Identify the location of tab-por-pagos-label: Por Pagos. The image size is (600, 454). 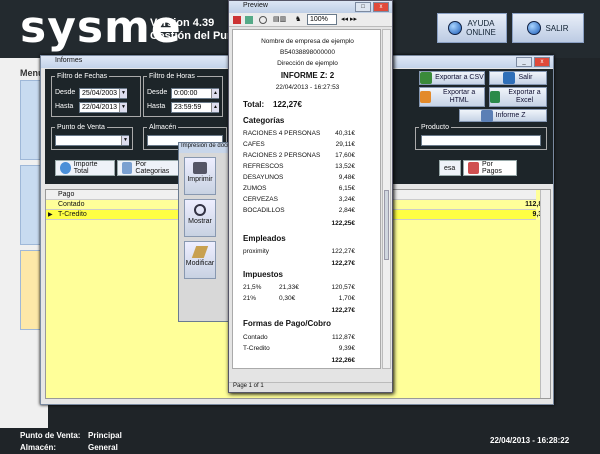
(492, 168).